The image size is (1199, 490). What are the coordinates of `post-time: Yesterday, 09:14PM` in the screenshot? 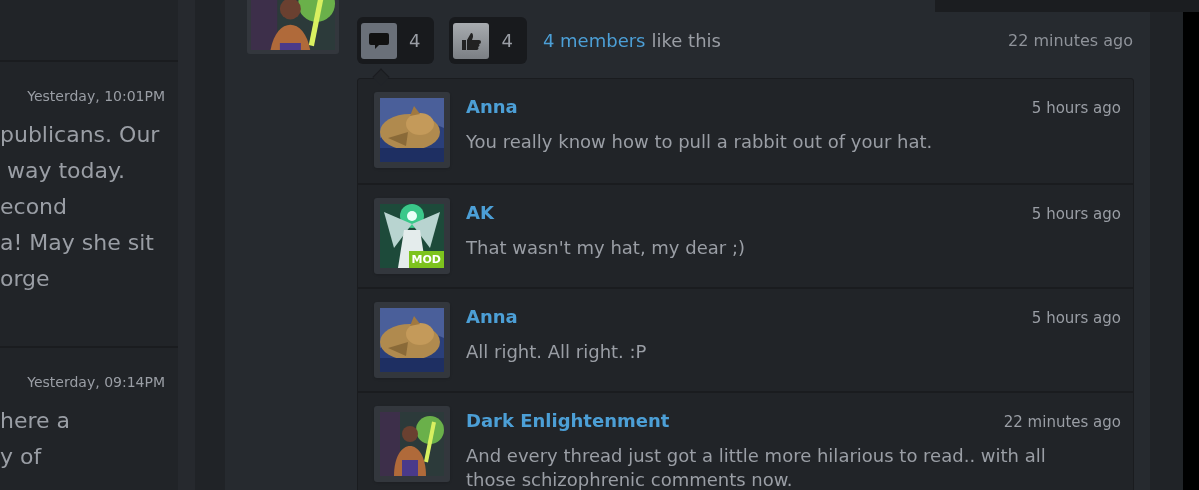 It's located at (96, 382).